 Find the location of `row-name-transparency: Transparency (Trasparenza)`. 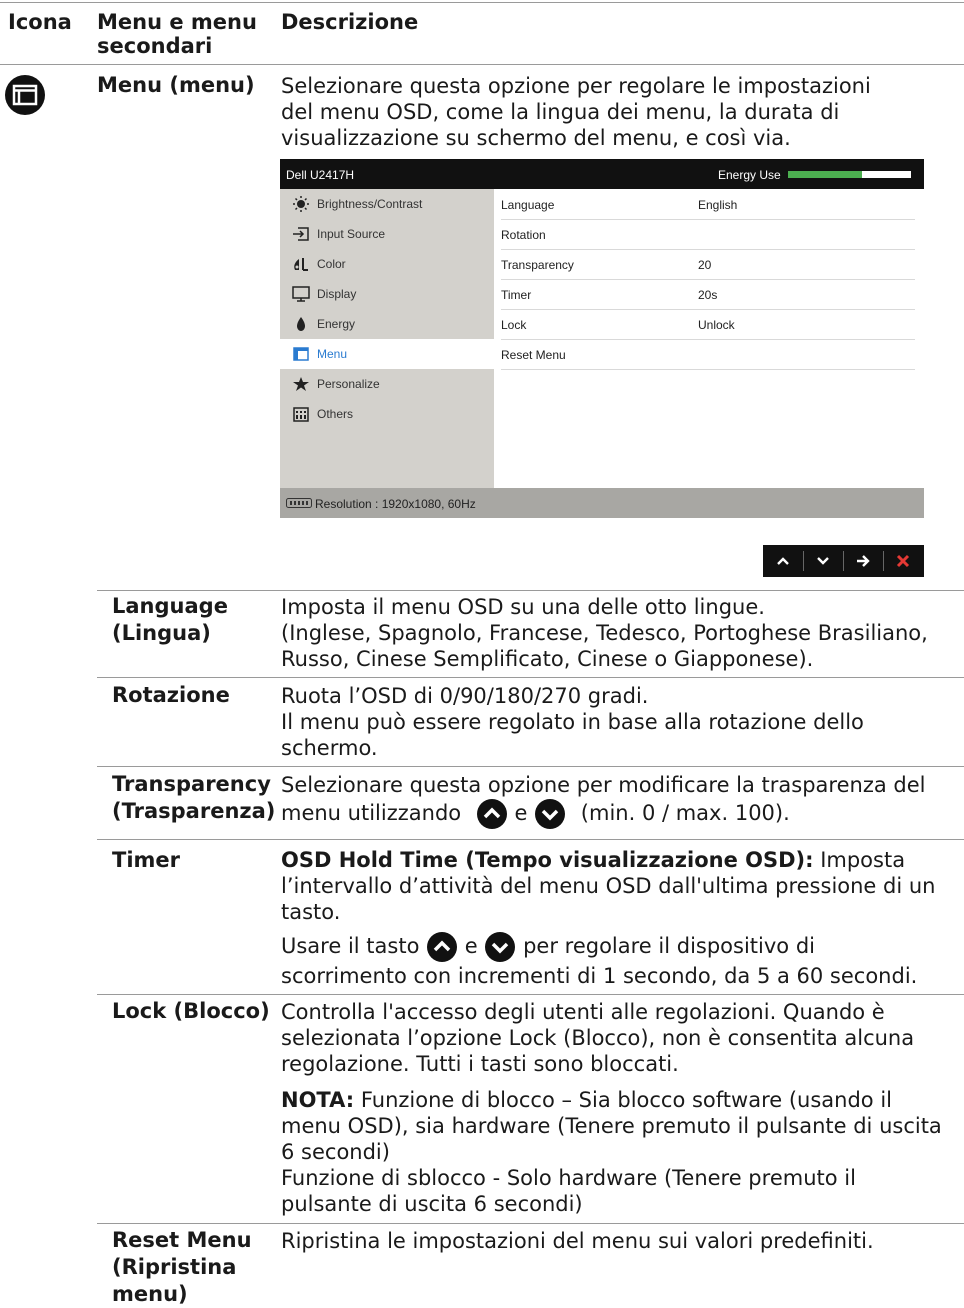

row-name-transparency: Transparency (Trasparenza) is located at coordinates (193, 798).